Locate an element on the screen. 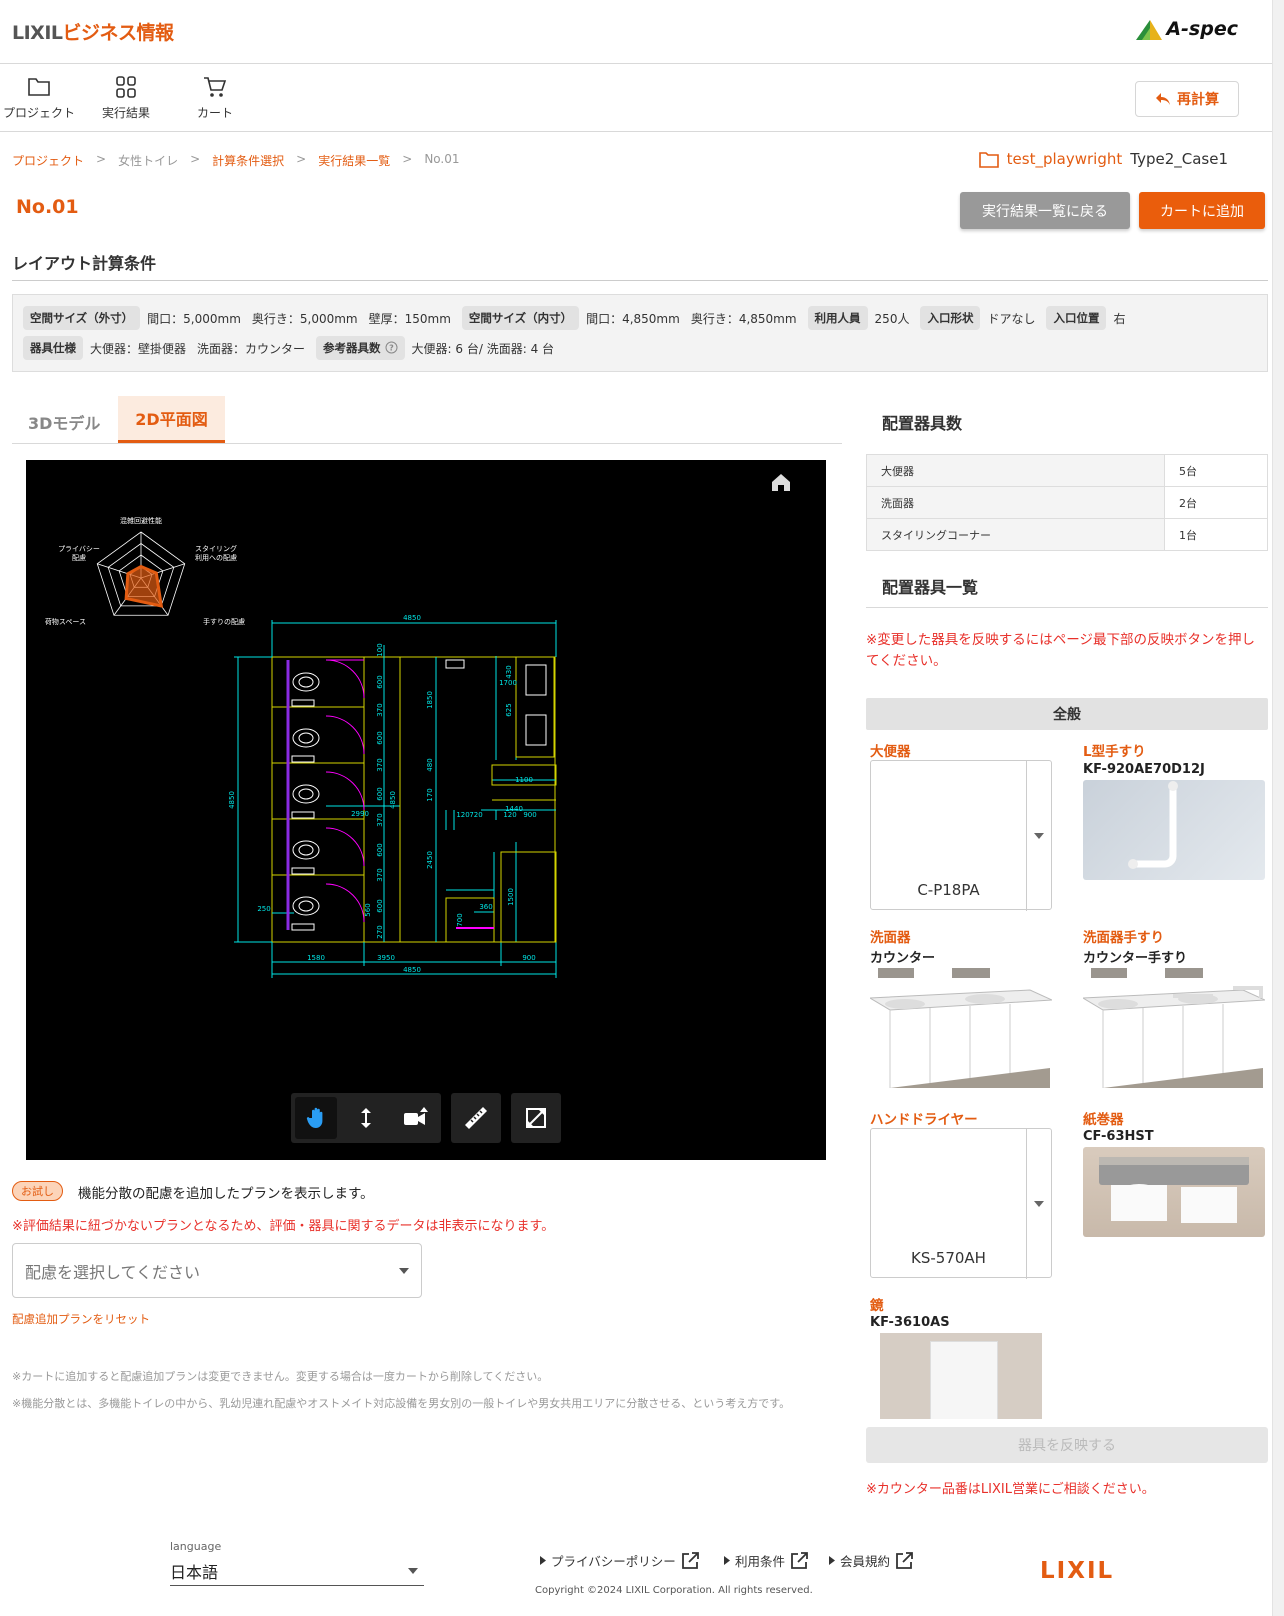 The width and height of the screenshot is (1284, 1616). toilet-select-value: C-P18PA is located at coordinates (948, 890).